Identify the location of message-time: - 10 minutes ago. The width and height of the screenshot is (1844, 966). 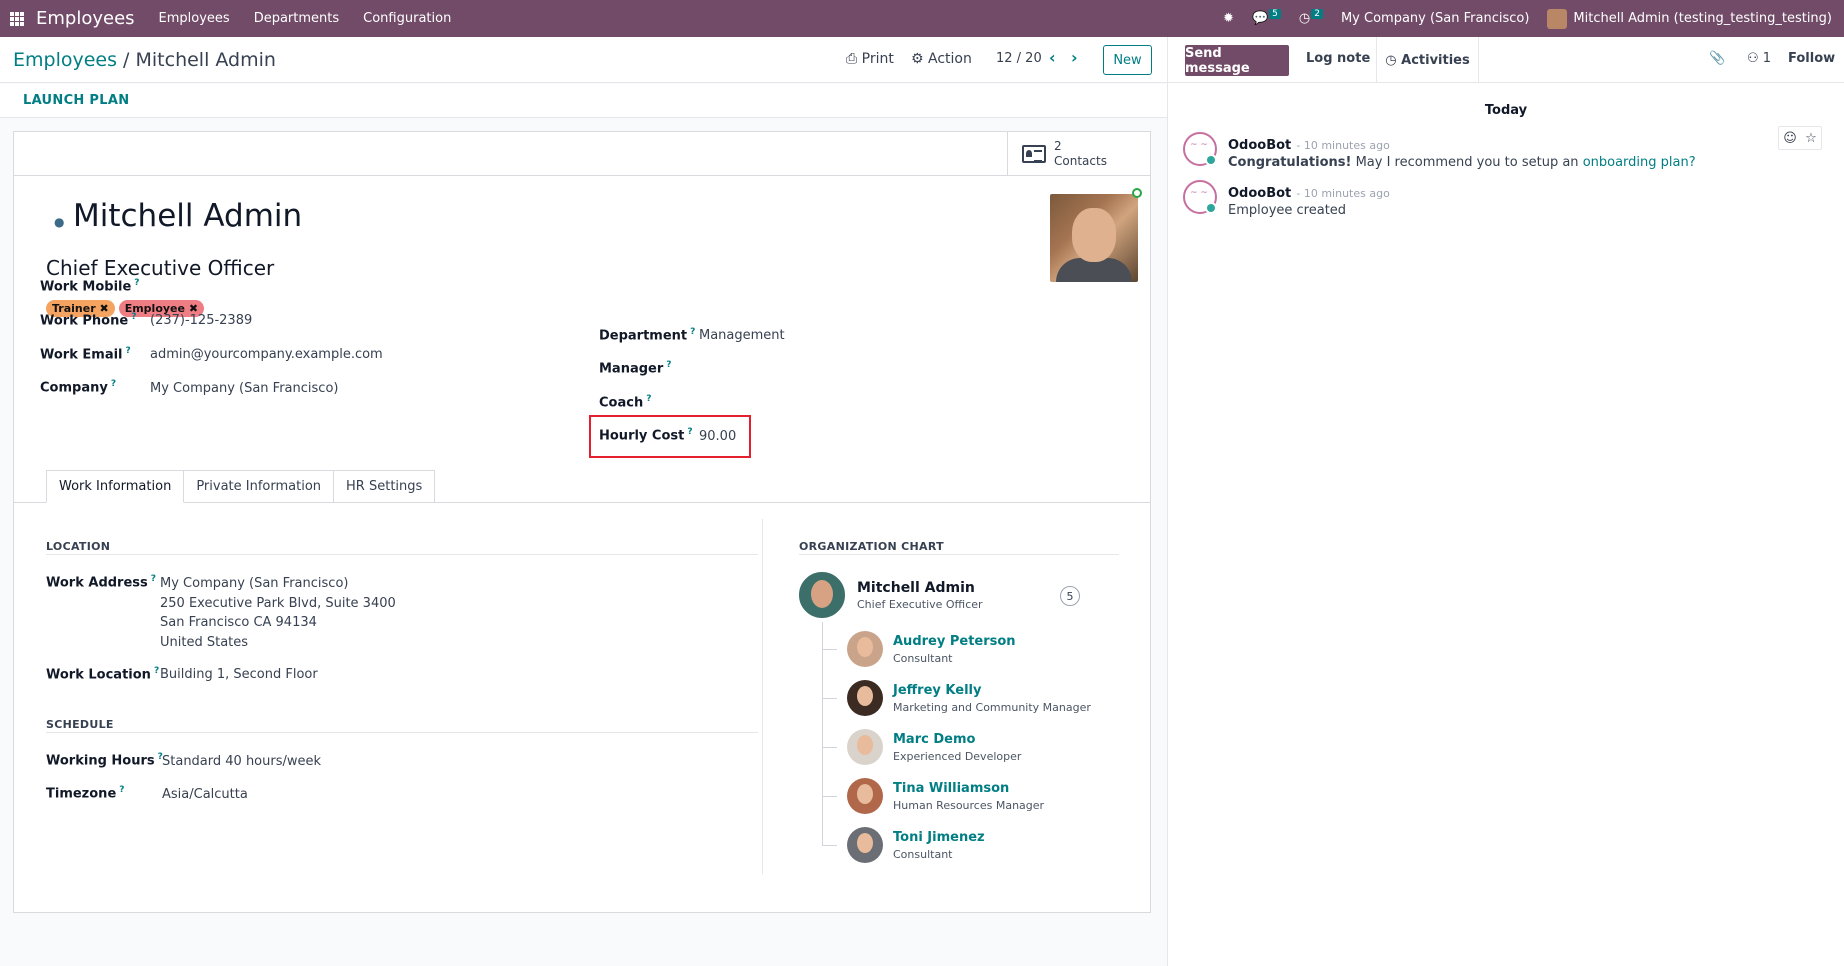
(1343, 145).